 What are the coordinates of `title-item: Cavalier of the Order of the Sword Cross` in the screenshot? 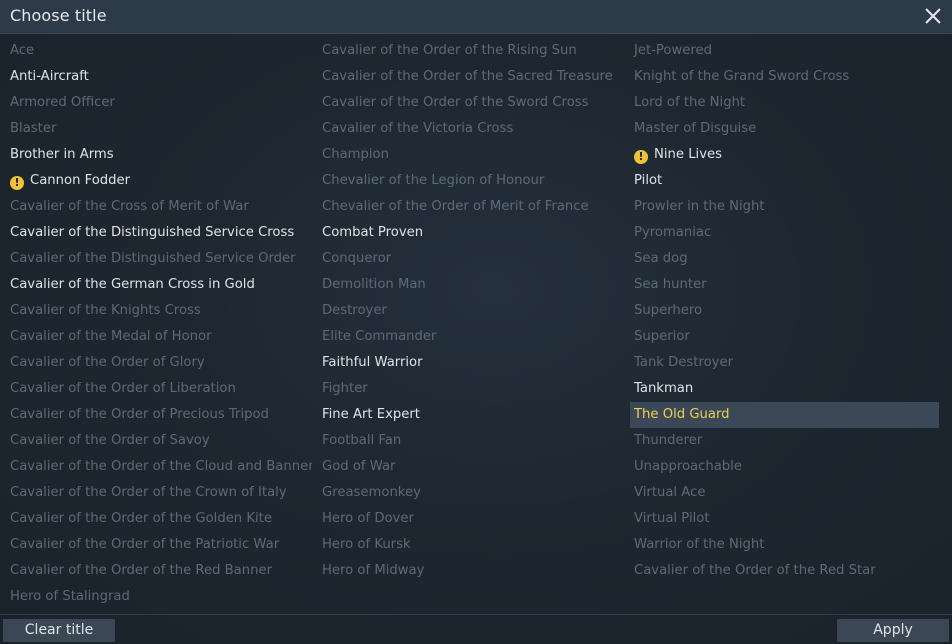 It's located at (468, 103).